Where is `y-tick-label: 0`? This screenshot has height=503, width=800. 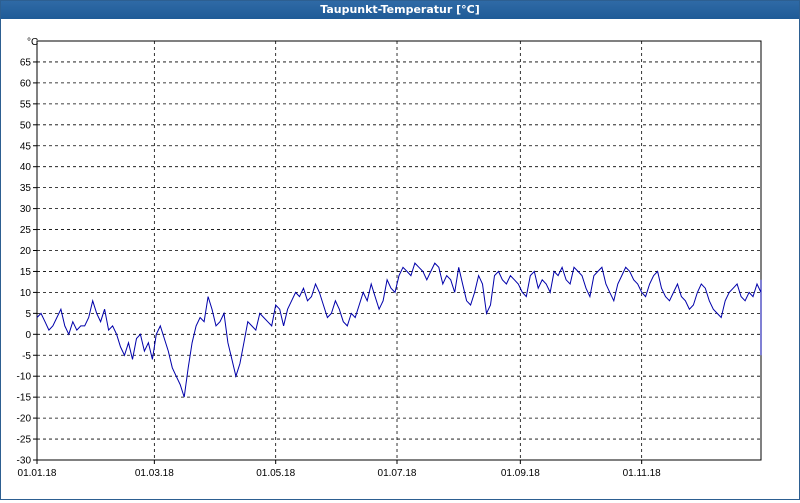 y-tick-label: 0 is located at coordinates (28, 335).